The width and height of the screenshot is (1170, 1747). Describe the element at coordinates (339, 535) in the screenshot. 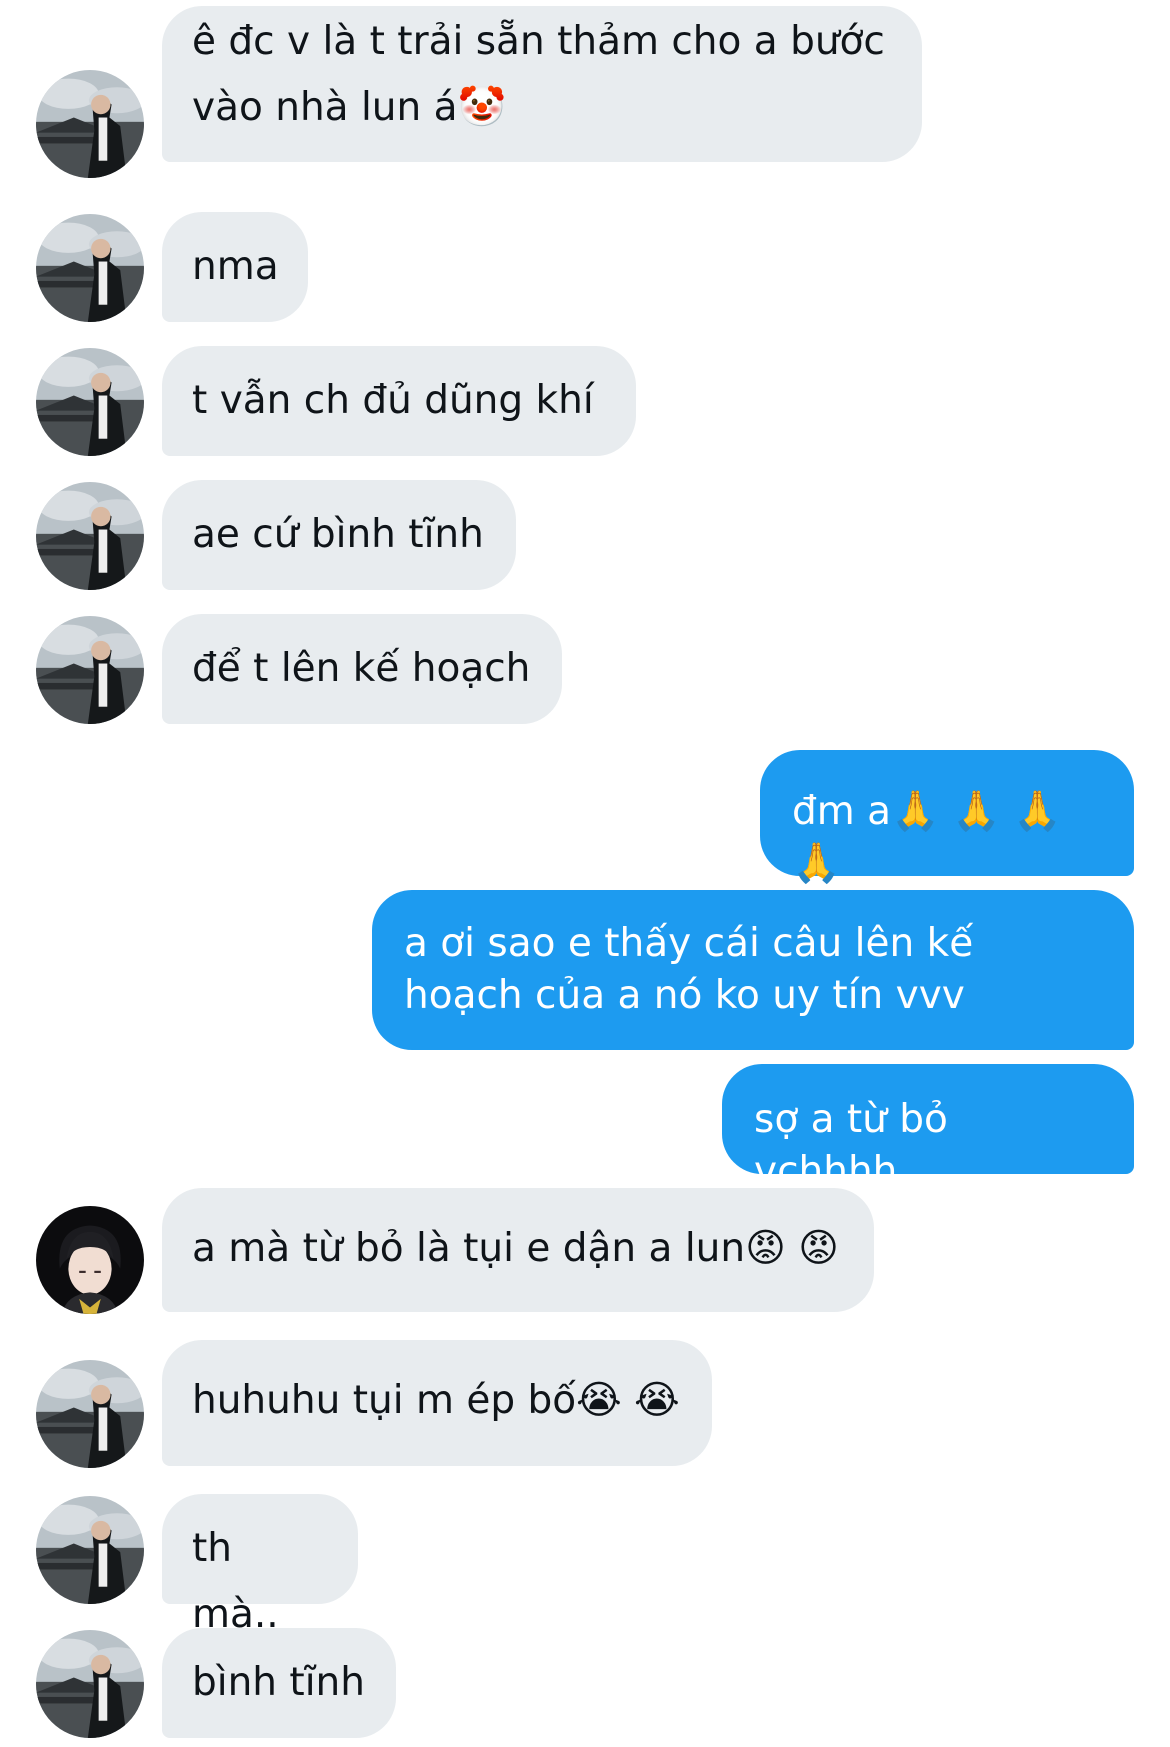

I see `message-bubble: ae cứ bình tĩnh` at that location.